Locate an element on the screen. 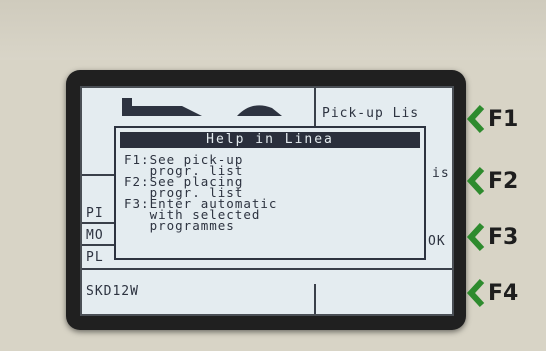 The image size is (546, 351). footer-divider is located at coordinates (267, 269).